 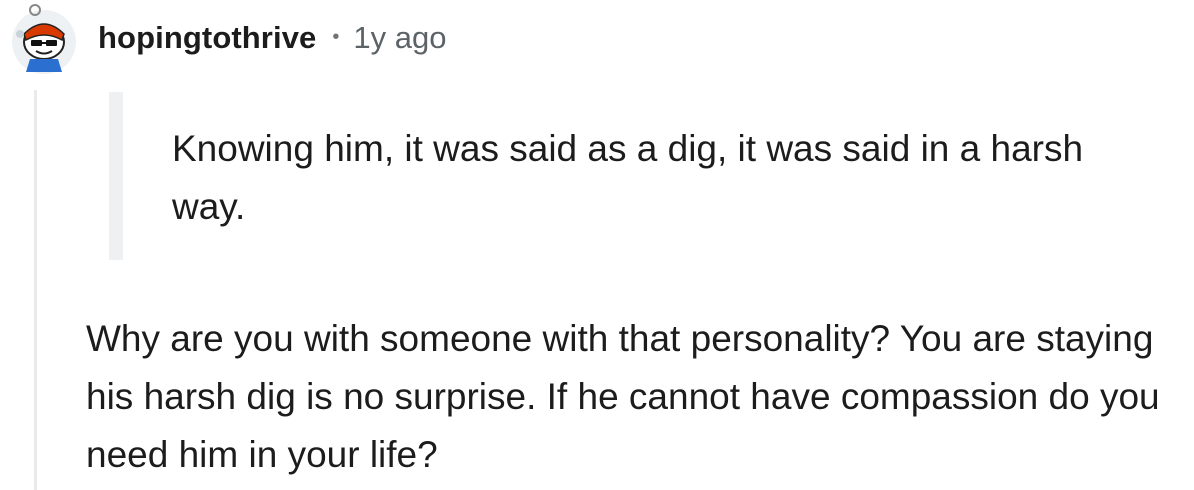 I want to click on comment-header: hopingtothrive • 1y ago, so click(x=272, y=38).